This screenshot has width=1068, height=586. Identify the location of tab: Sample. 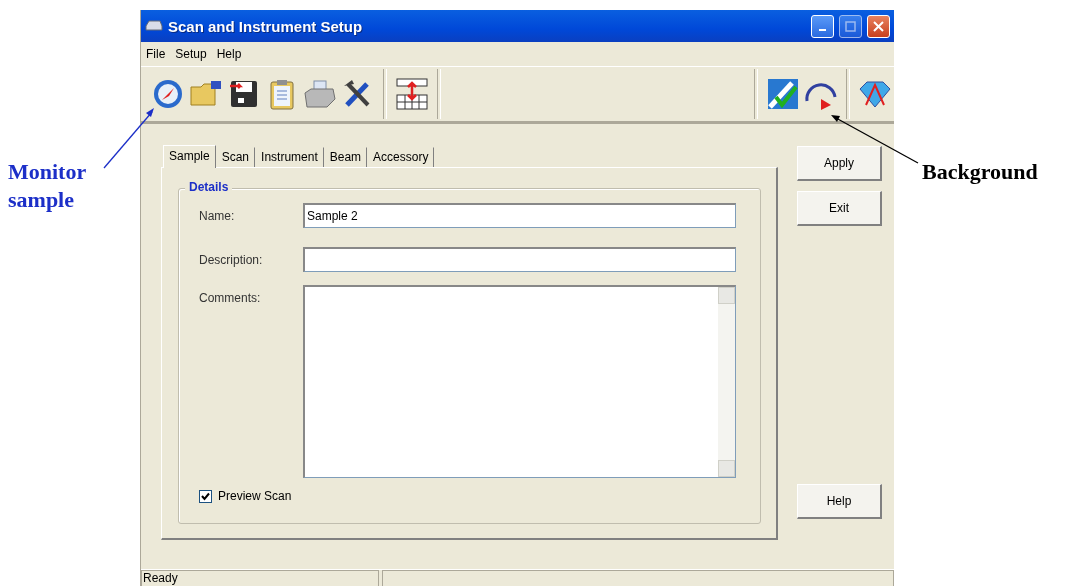
(189, 156).